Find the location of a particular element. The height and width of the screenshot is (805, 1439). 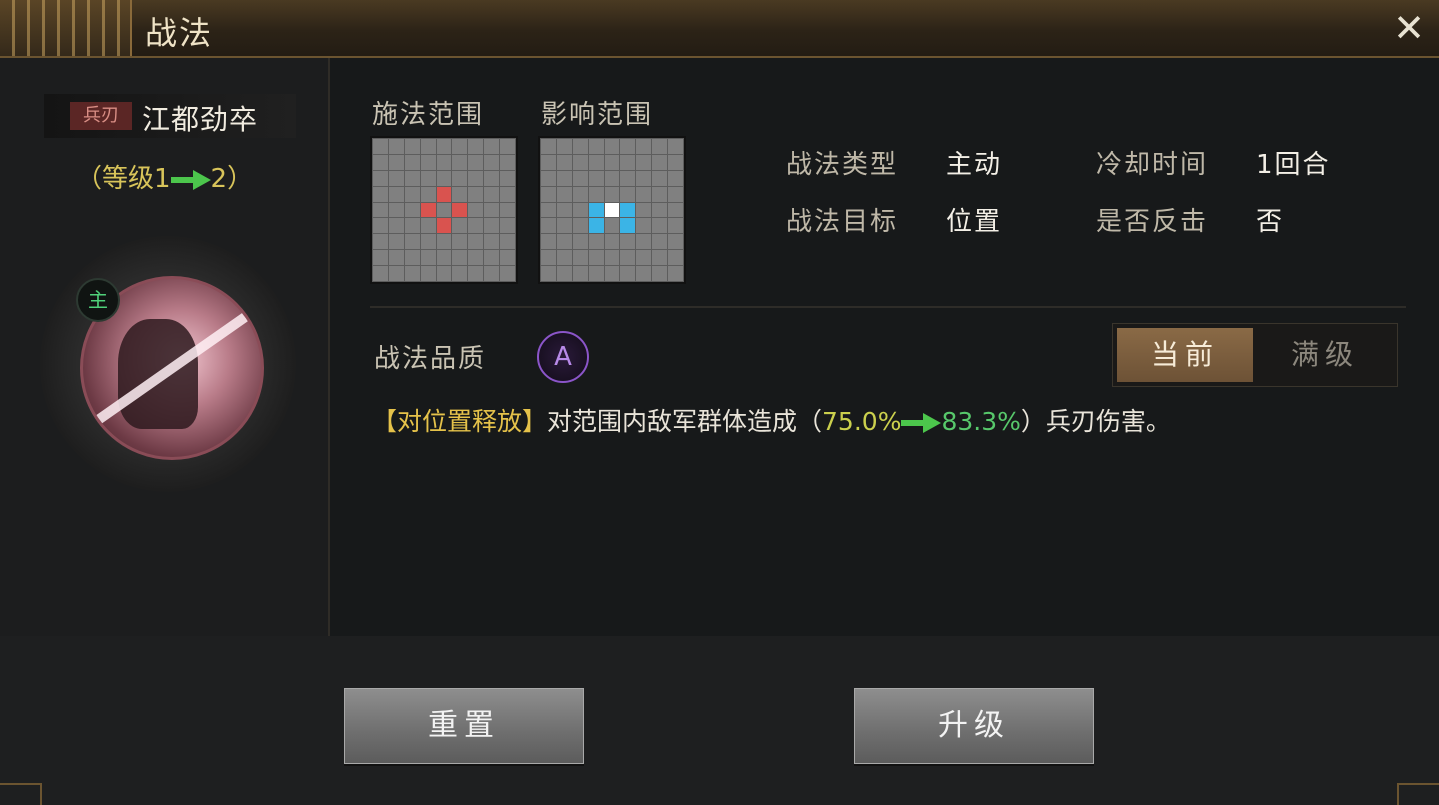

counterattack-label: 是否反击 is located at coordinates (1152, 222).